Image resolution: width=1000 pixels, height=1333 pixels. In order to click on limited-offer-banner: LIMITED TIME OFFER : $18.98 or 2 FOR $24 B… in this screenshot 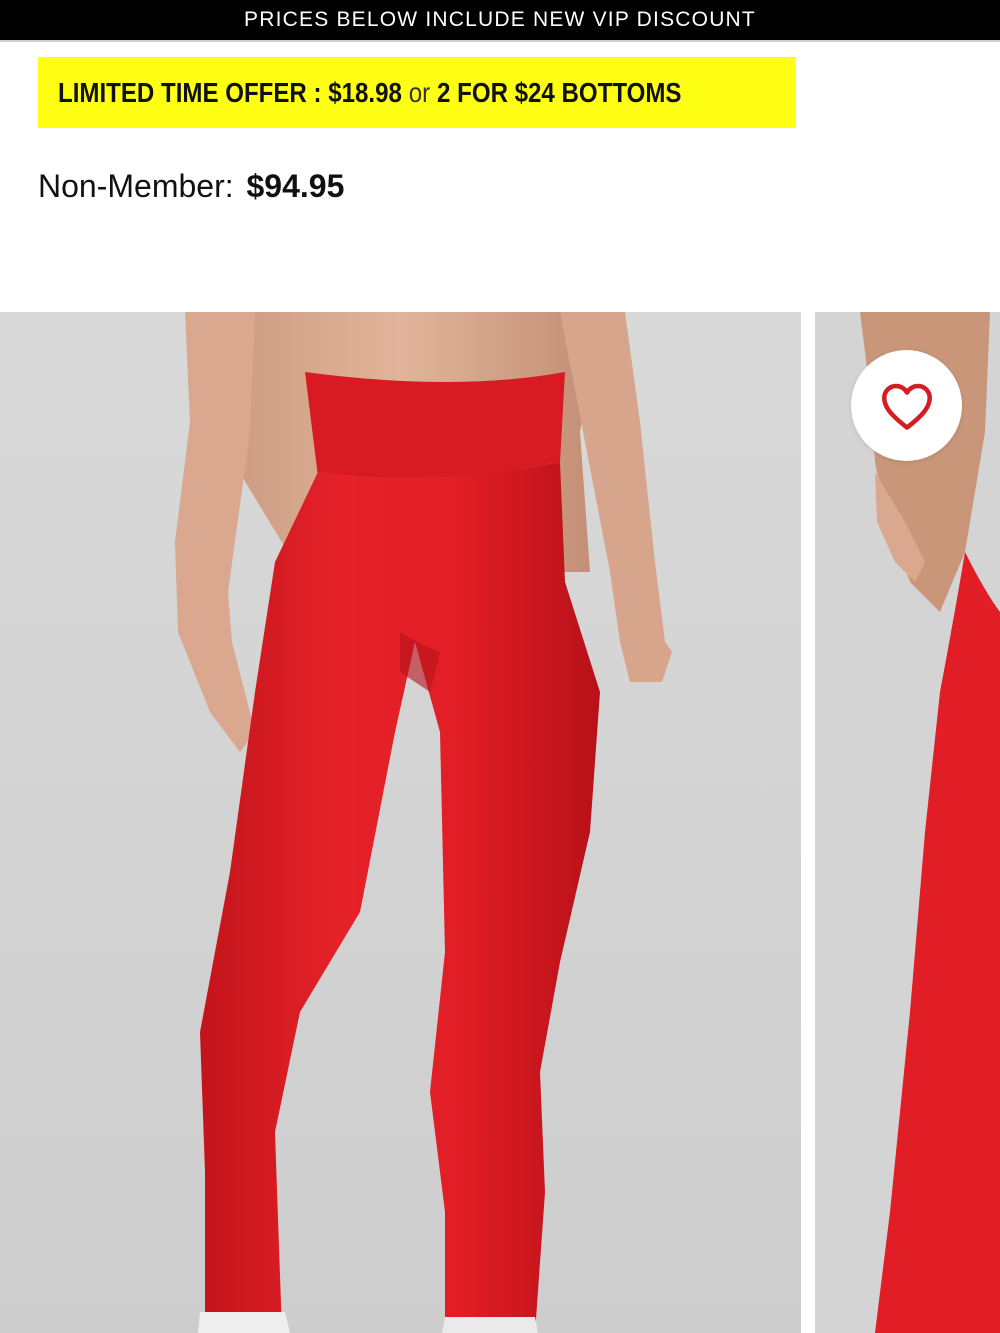, I will do `click(417, 92)`.